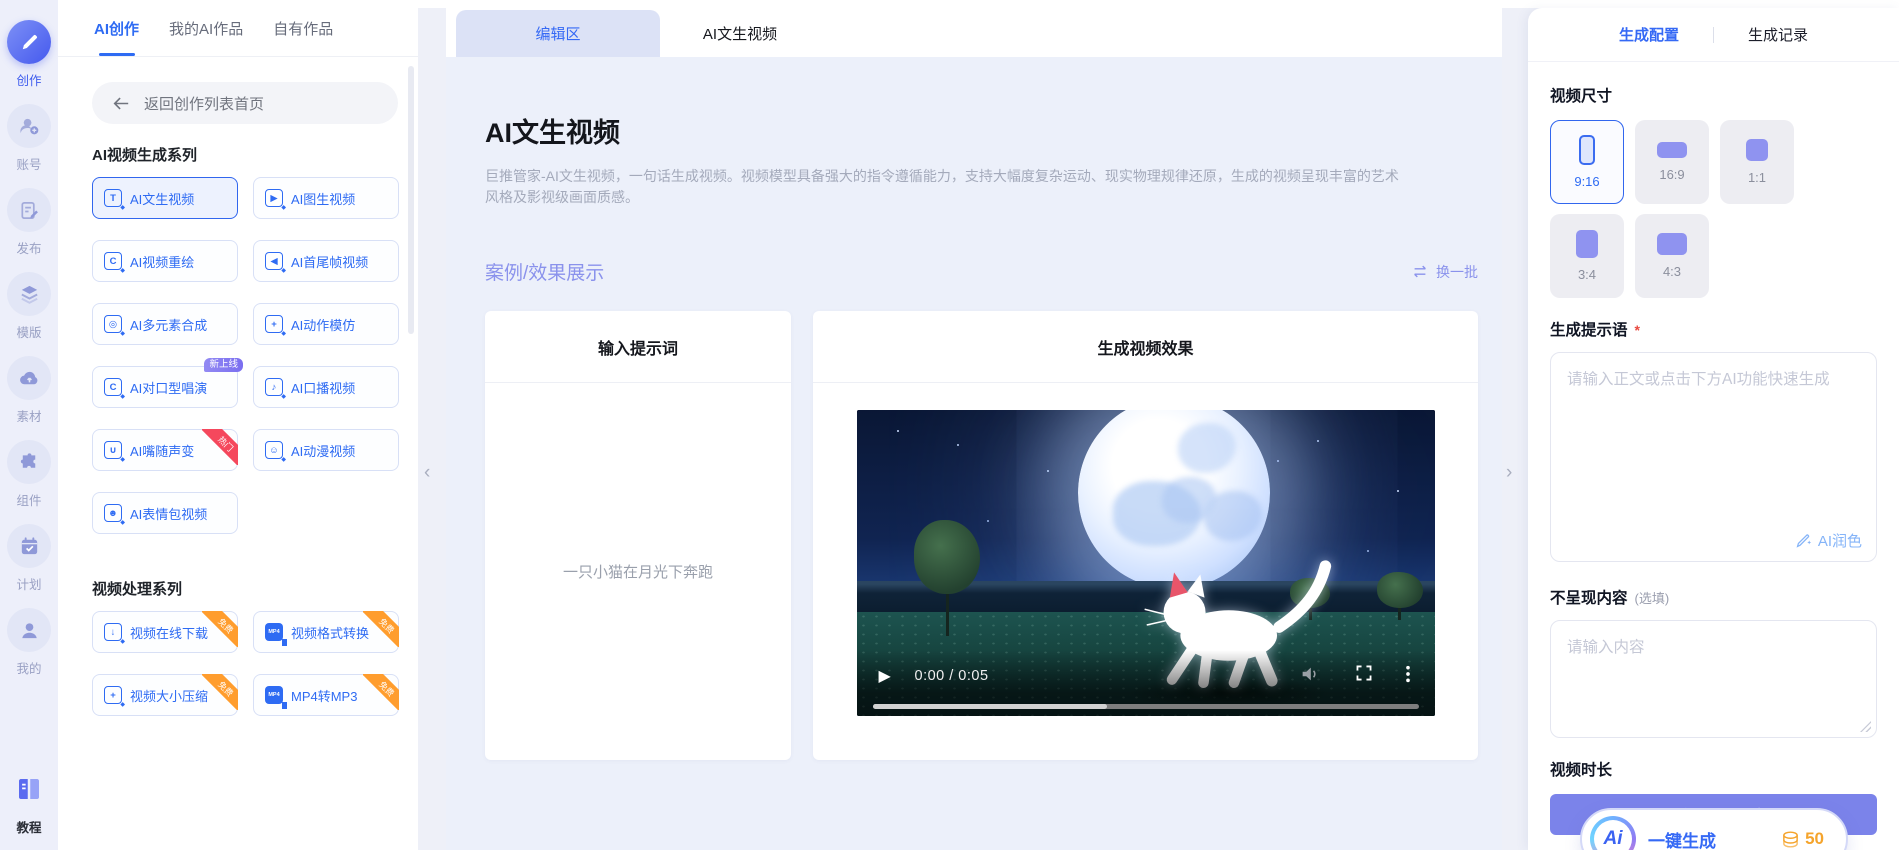 The image size is (1899, 850). Describe the element at coordinates (1672, 162) in the screenshot. I see `size-option-16-9: 16:9` at that location.